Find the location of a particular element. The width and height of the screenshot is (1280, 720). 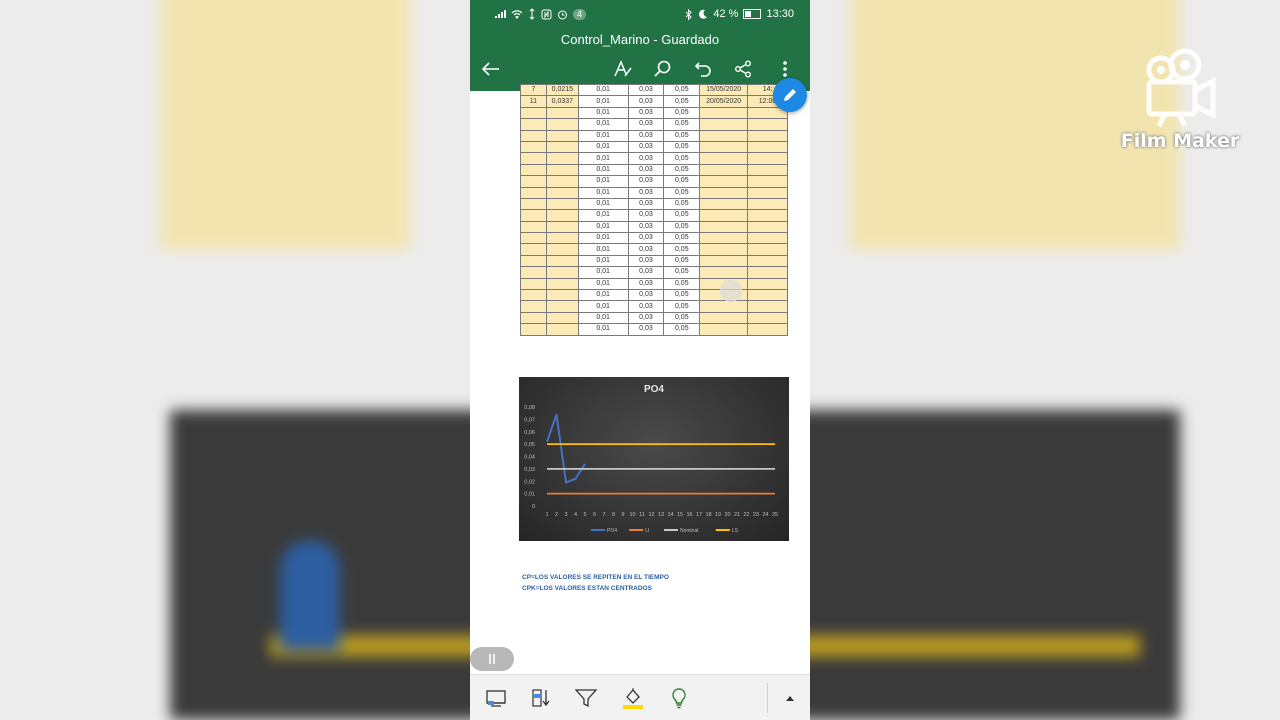

sheet-view-button is located at coordinates (496, 698).